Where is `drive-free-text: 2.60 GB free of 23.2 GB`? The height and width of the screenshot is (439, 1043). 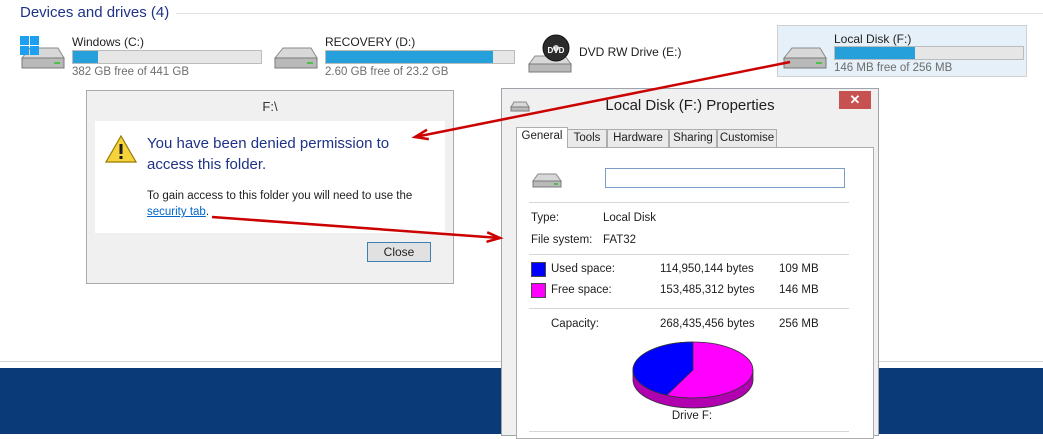
drive-free-text: 2.60 GB free of 23.2 GB is located at coordinates (387, 72).